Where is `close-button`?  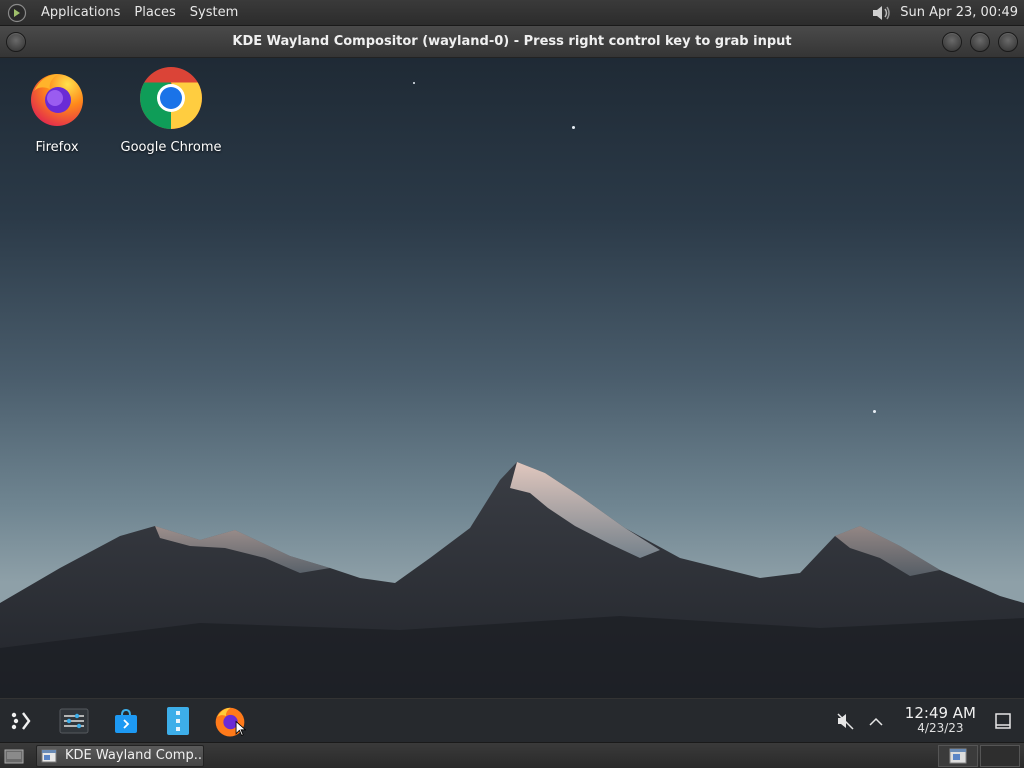
close-button is located at coordinates (1008, 42).